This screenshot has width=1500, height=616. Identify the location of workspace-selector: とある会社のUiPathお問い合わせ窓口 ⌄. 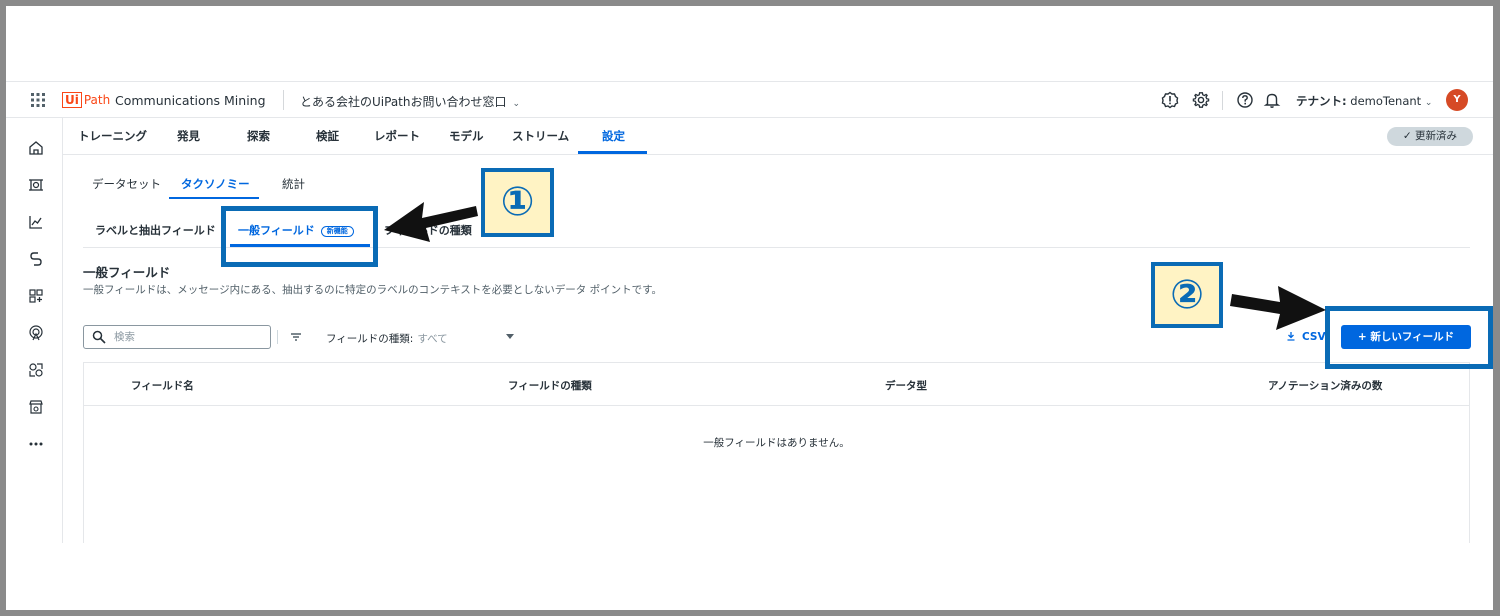
(410, 101).